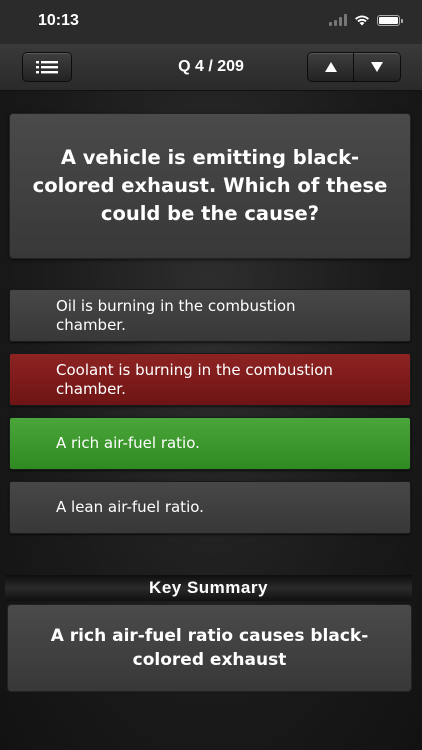 This screenshot has width=422, height=750. What do you see at coordinates (362, 20) in the screenshot?
I see `wifi-icon` at bounding box center [362, 20].